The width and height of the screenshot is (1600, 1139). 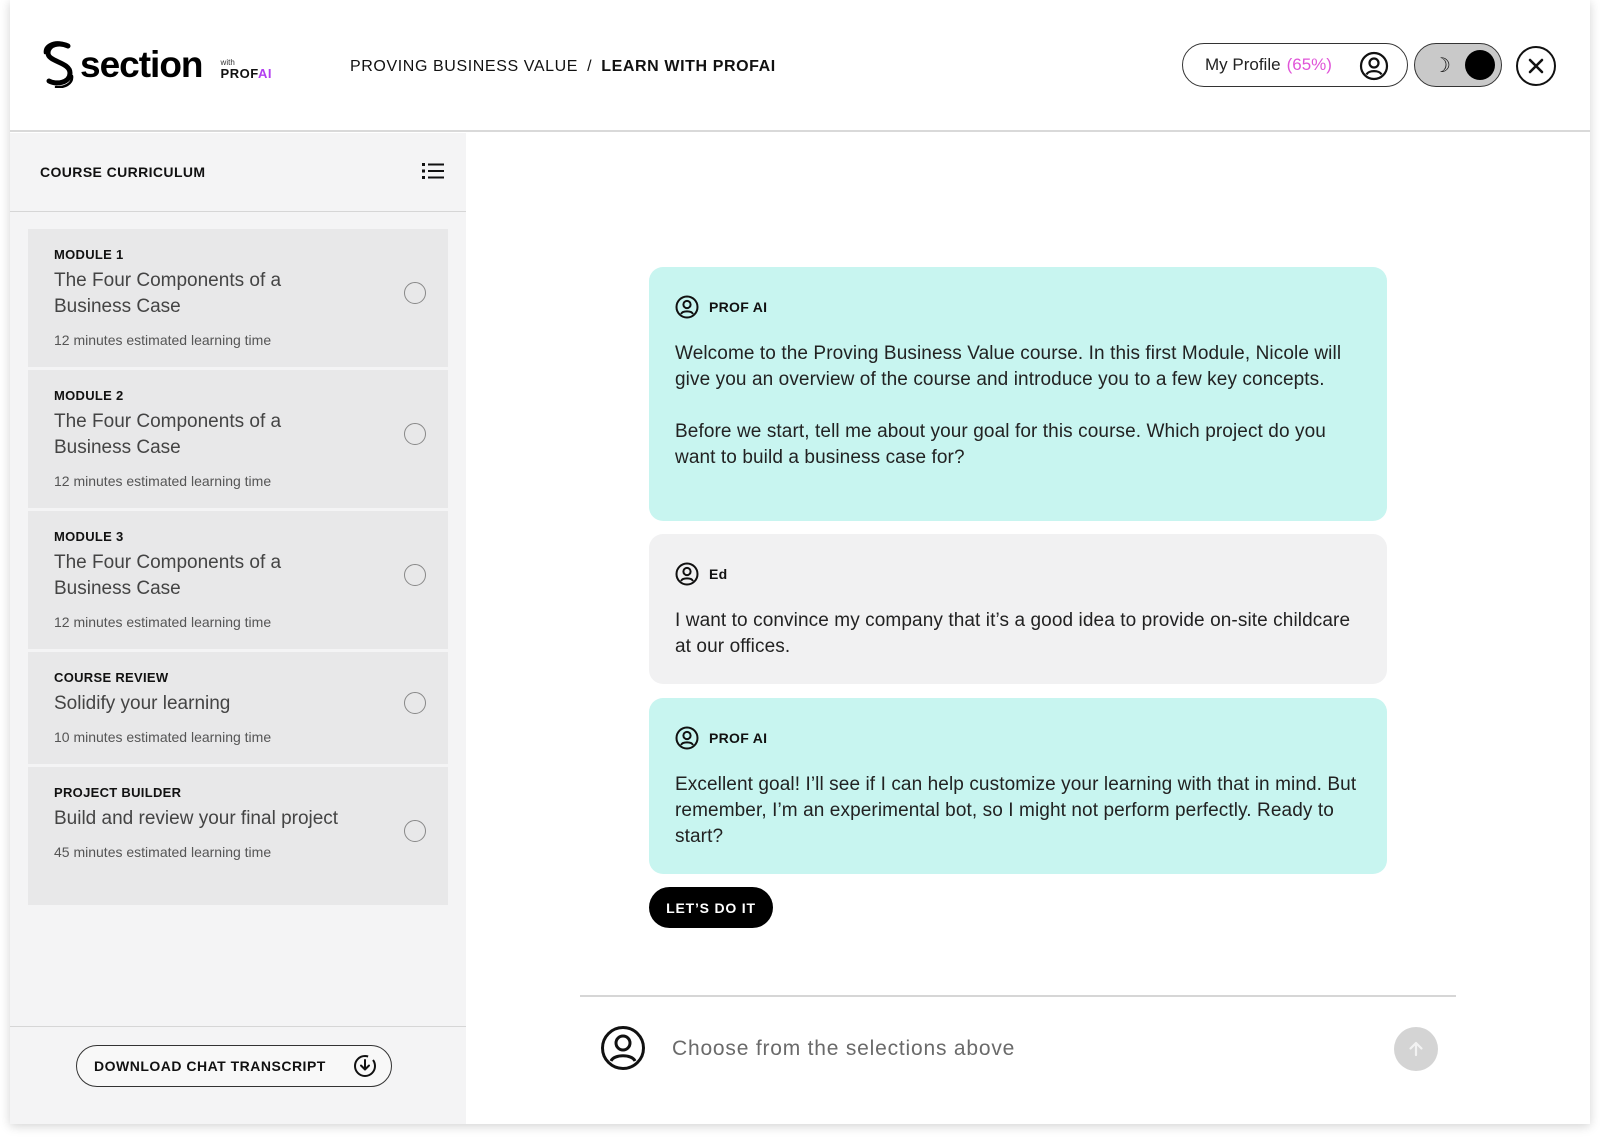 What do you see at coordinates (1018, 996) in the screenshot?
I see `composer-divider` at bounding box center [1018, 996].